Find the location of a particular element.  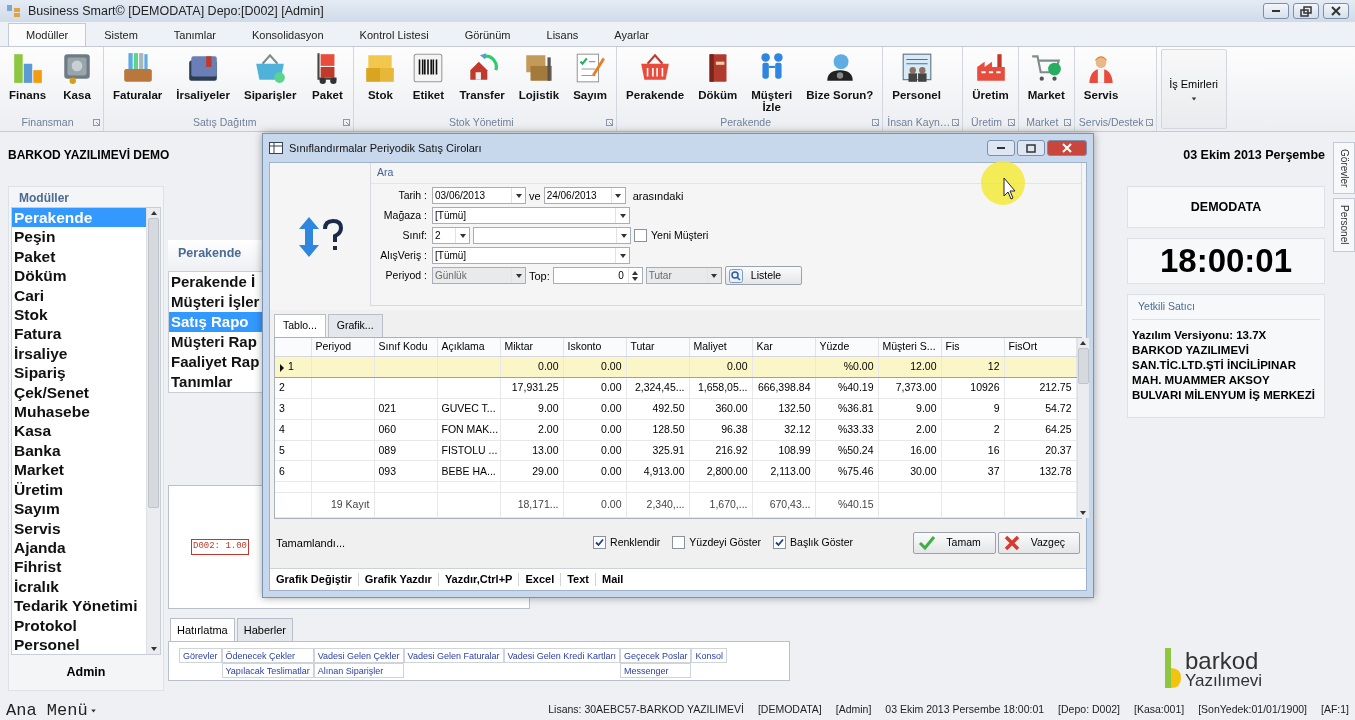

scrollbar is located at coordinates (153, 431).